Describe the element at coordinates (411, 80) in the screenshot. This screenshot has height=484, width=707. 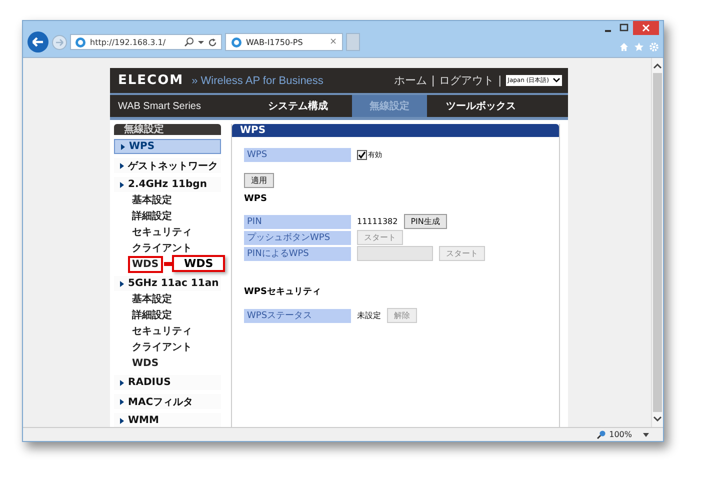
I see `header-link: ホーム` at that location.